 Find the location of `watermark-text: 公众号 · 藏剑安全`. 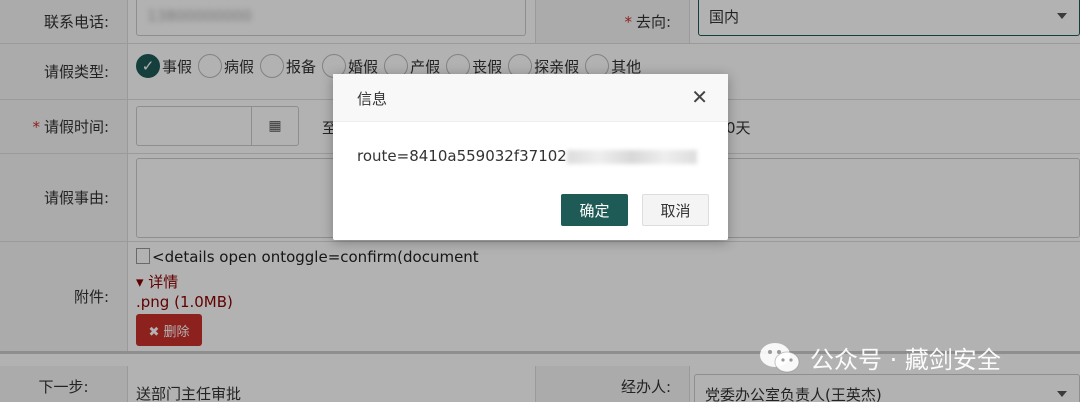

watermark-text: 公众号 · 藏剑安全 is located at coordinates (905, 360).